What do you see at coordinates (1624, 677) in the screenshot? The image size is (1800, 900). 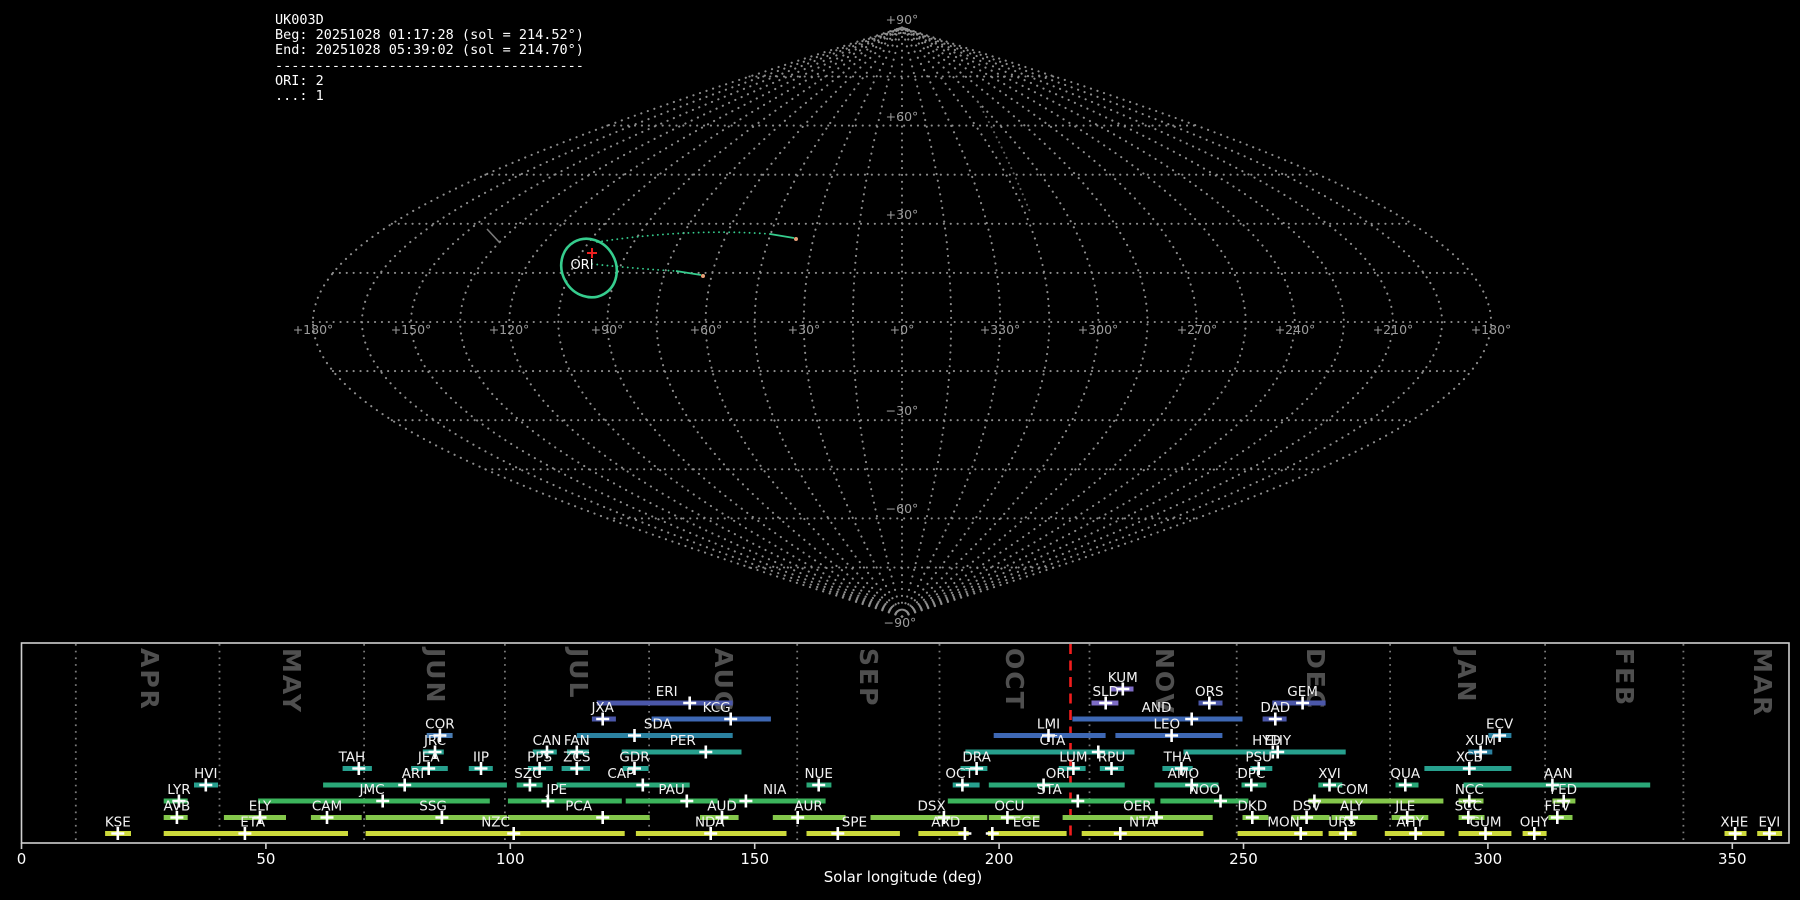 I see `month-label: FEB` at bounding box center [1624, 677].